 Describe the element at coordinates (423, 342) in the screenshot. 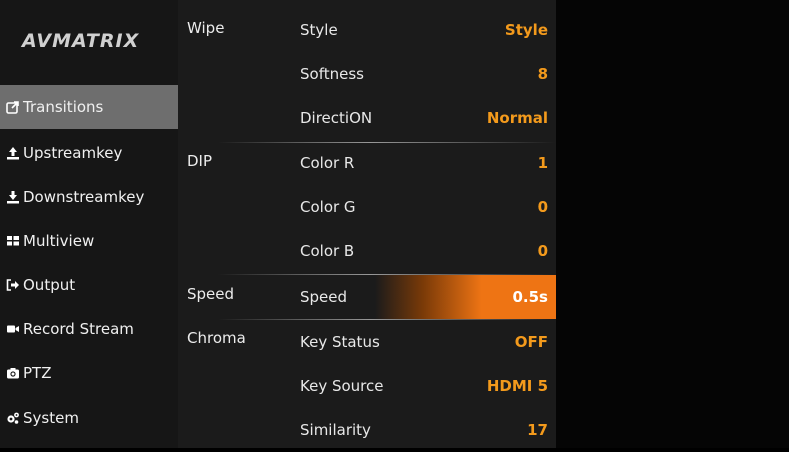

I see `setting-row-key-status: Key Status OFF` at that location.